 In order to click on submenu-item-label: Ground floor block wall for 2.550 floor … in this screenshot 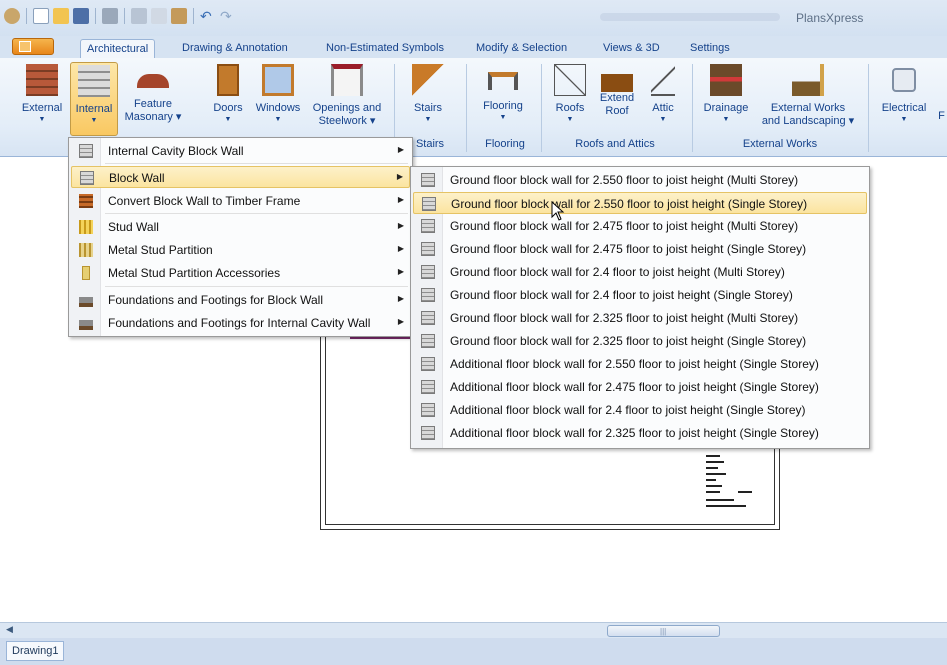, I will do `click(629, 204)`.